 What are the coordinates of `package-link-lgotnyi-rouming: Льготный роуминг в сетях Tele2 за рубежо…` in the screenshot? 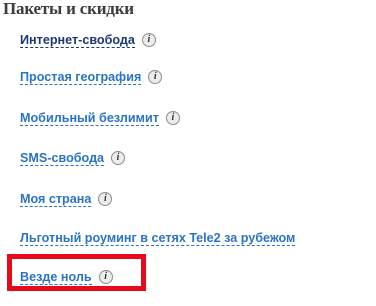 It's located at (158, 238).